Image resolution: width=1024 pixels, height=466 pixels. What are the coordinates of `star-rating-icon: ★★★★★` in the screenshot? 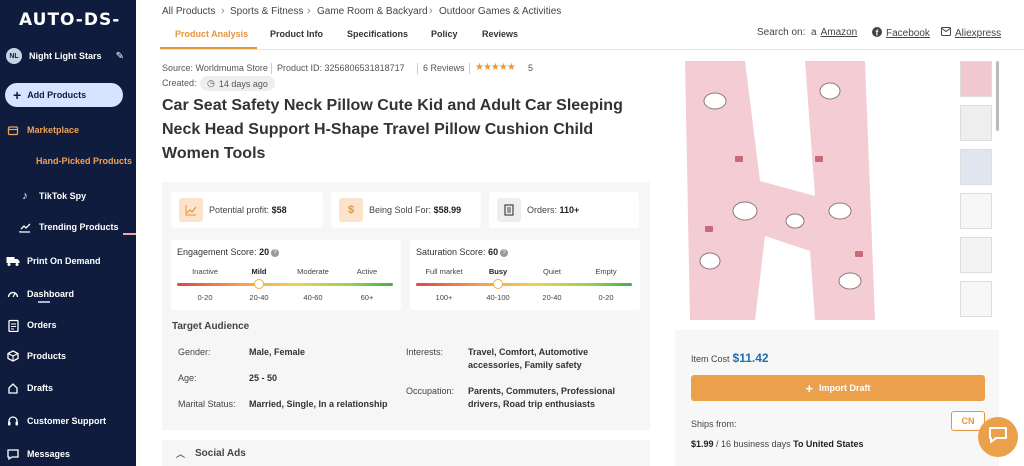 It's located at (495, 67).